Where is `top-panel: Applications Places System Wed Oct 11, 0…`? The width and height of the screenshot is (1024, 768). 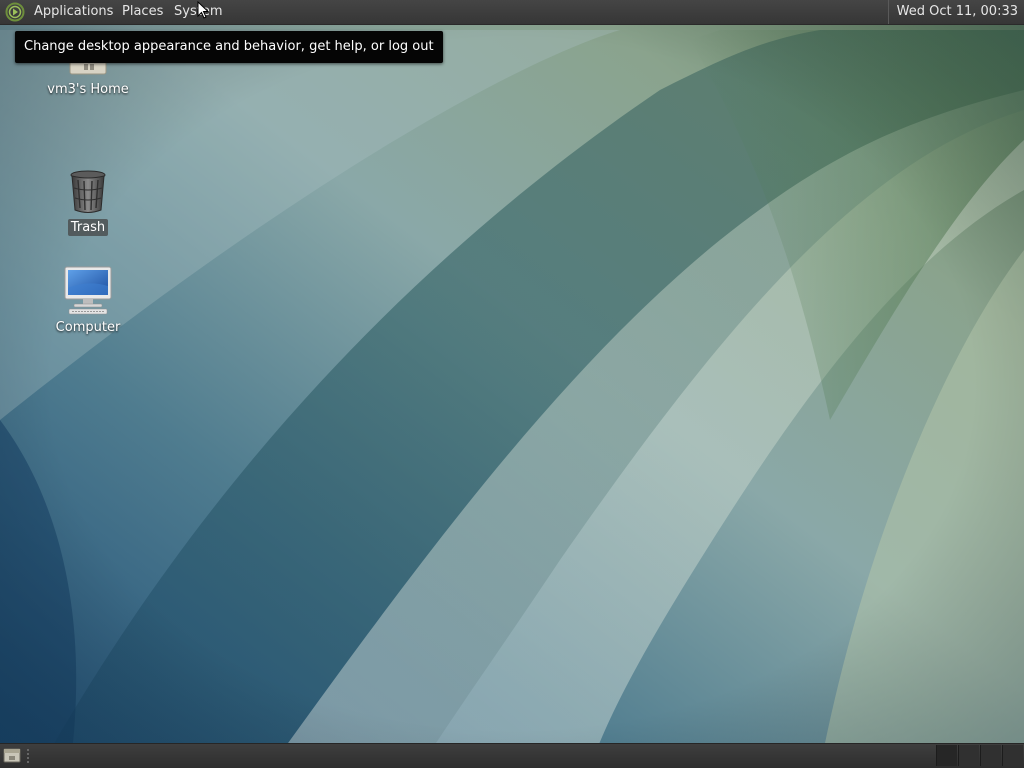 top-panel: Applications Places System Wed Oct 11, 0… is located at coordinates (512, 12).